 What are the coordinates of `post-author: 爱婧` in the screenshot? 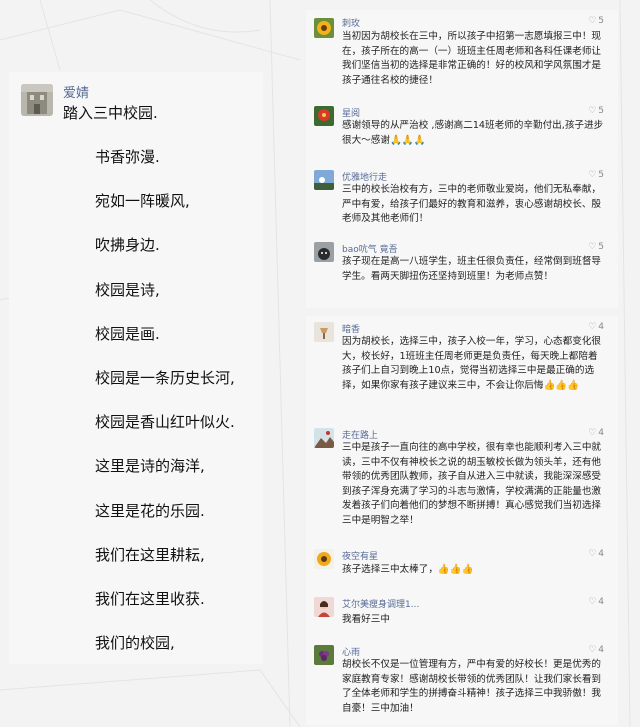 It's located at (76, 91).